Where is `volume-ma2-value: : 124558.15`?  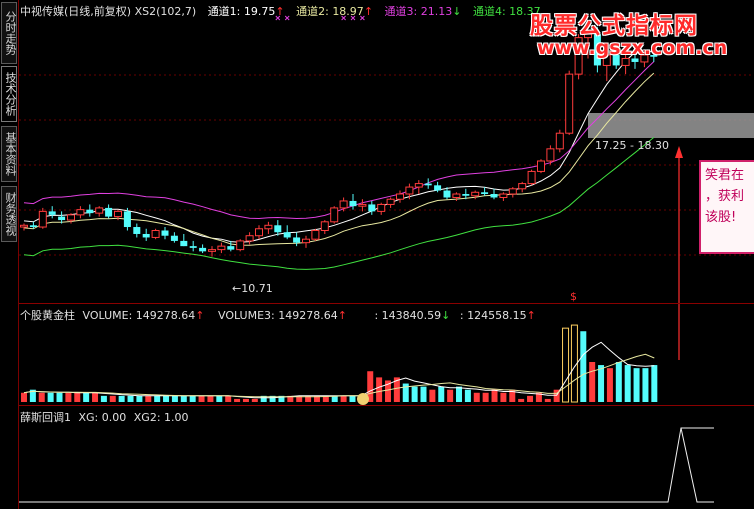 volume-ma2-value: : 124558.15 is located at coordinates (493, 315).